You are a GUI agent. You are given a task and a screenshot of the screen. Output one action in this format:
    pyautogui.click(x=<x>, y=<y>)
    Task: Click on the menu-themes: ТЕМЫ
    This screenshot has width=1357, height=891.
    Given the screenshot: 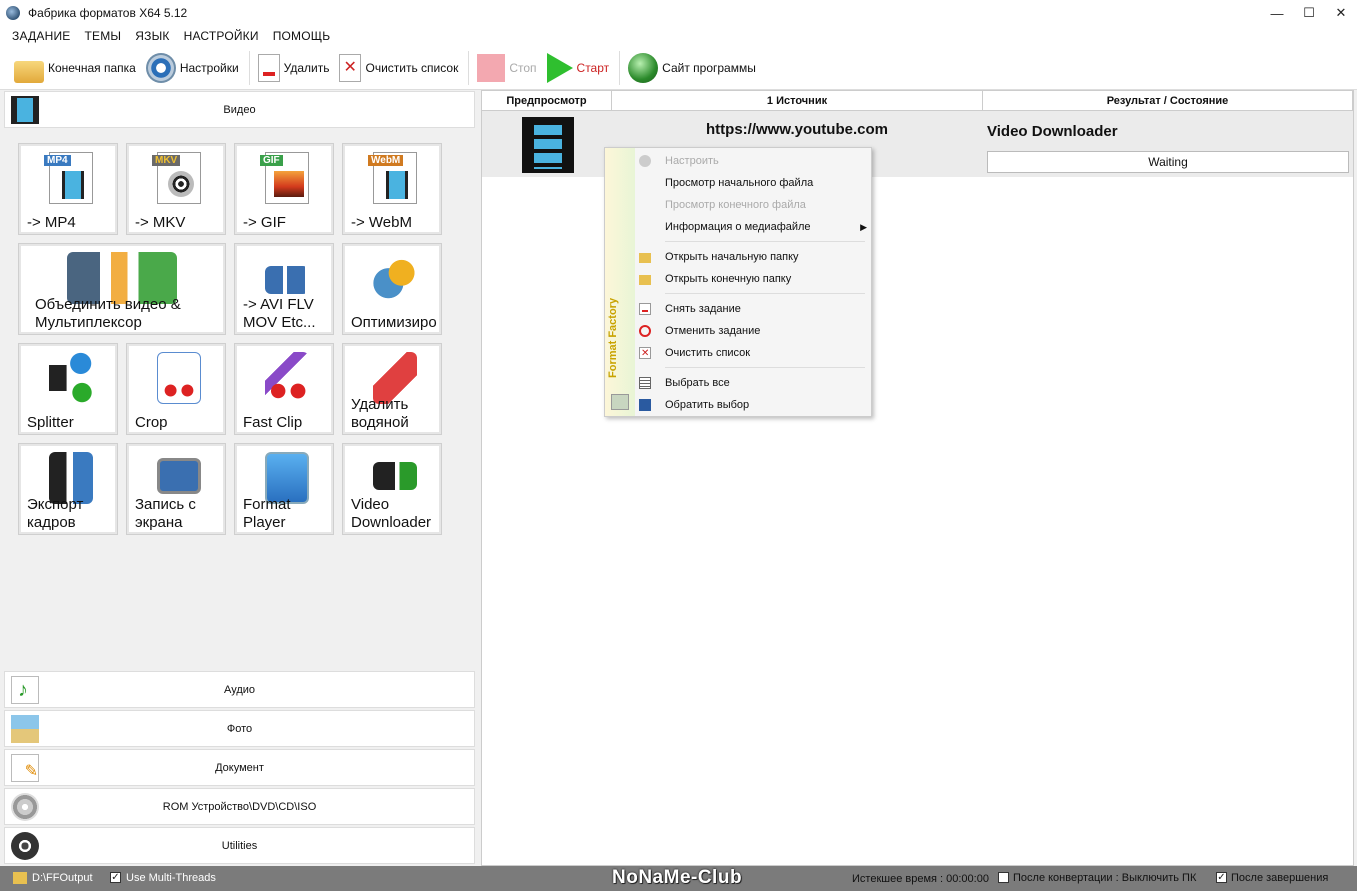 What is the action you would take?
    pyautogui.click(x=102, y=36)
    